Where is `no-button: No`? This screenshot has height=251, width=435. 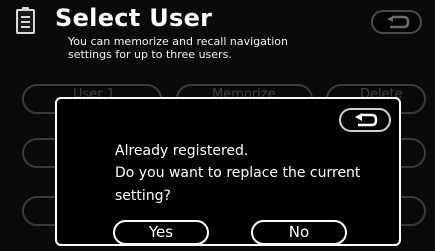 no-button: No is located at coordinates (299, 232).